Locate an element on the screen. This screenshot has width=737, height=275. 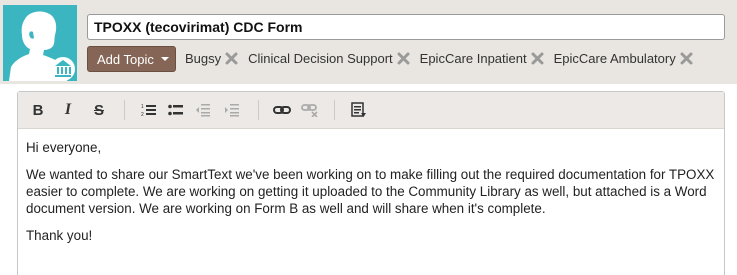
tag-bugsy: Bugsy is located at coordinates (211, 58).